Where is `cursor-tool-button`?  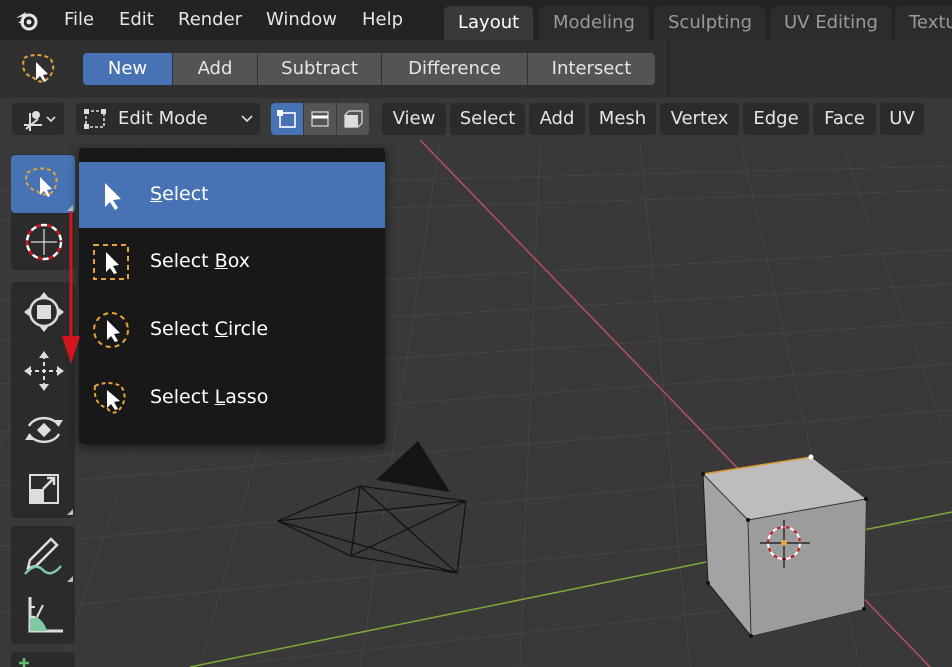
cursor-tool-button is located at coordinates (43, 241).